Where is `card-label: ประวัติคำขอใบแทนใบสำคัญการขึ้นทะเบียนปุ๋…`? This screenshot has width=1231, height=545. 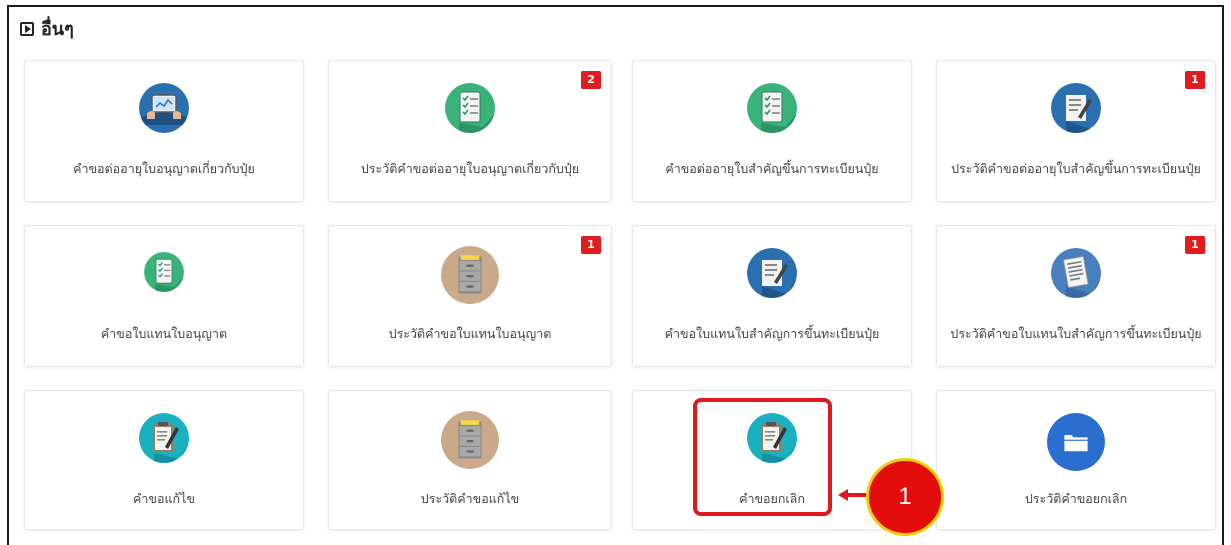 card-label: ประวัติคำขอใบแทนใบสำคัญการขึ้นทะเบียนปุ๋… is located at coordinates (1076, 333).